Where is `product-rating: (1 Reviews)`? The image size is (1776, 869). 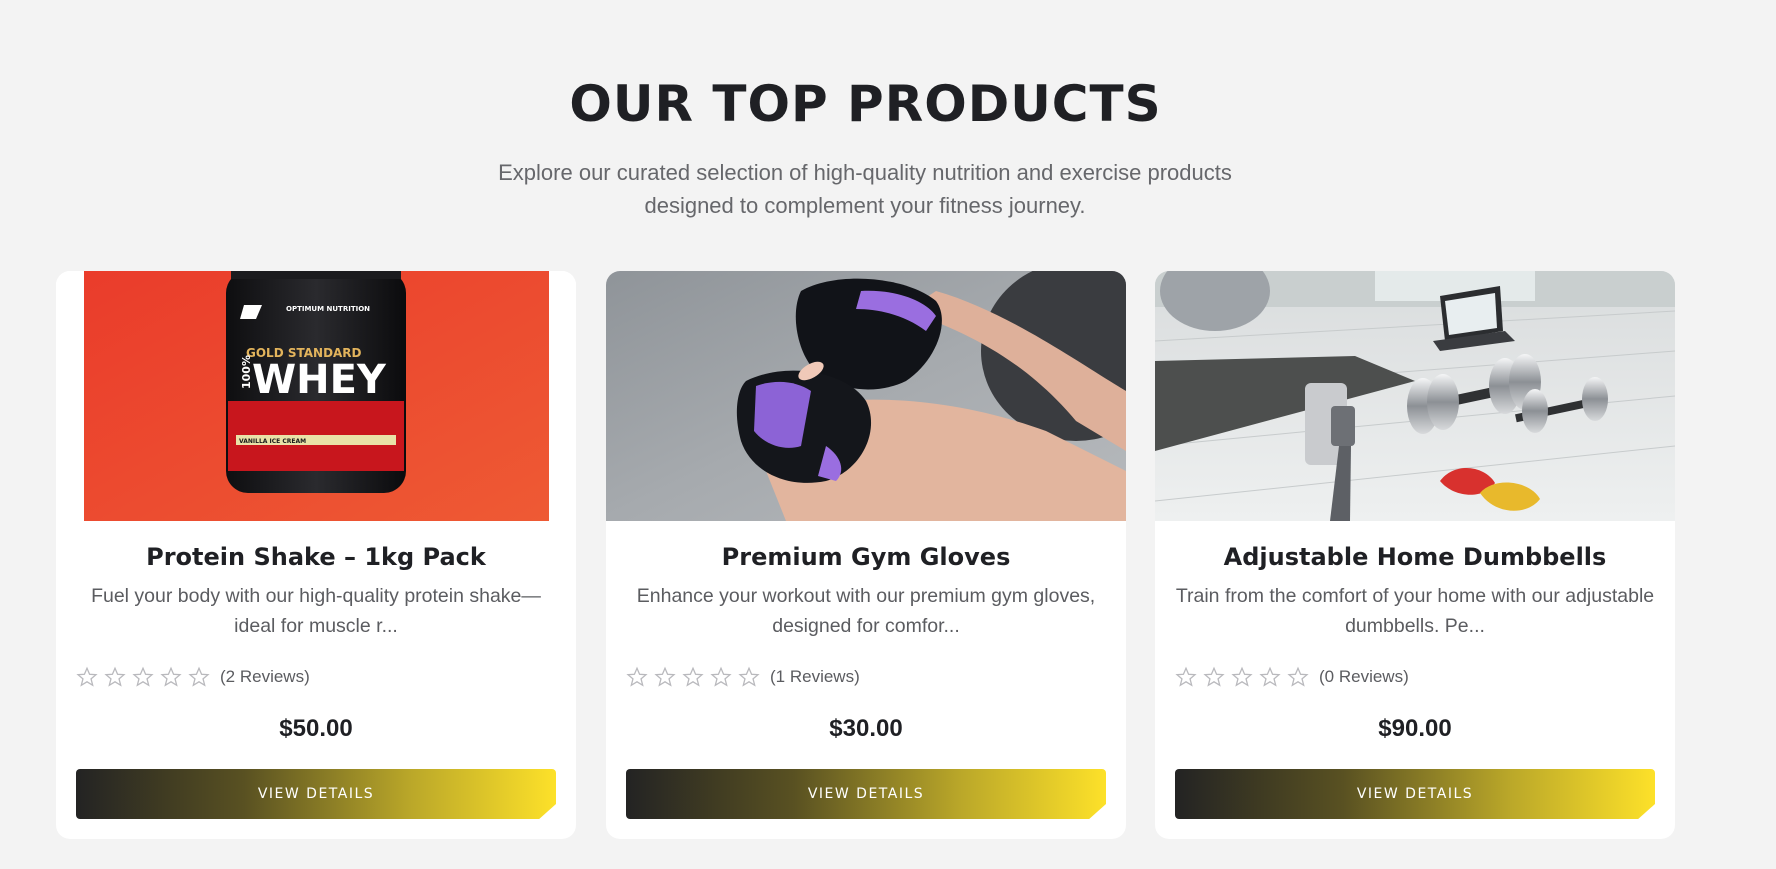
product-rating: (1 Reviews) is located at coordinates (743, 677).